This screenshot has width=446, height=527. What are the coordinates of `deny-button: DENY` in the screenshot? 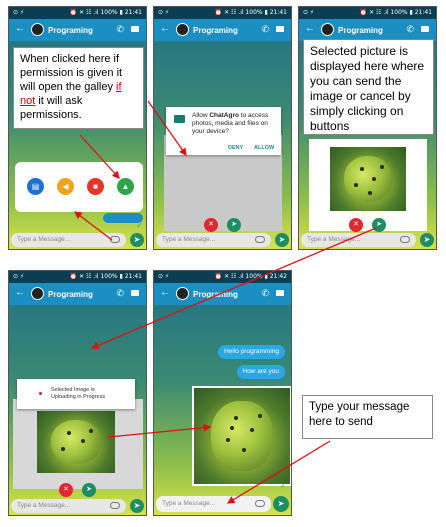 It's located at (235, 148).